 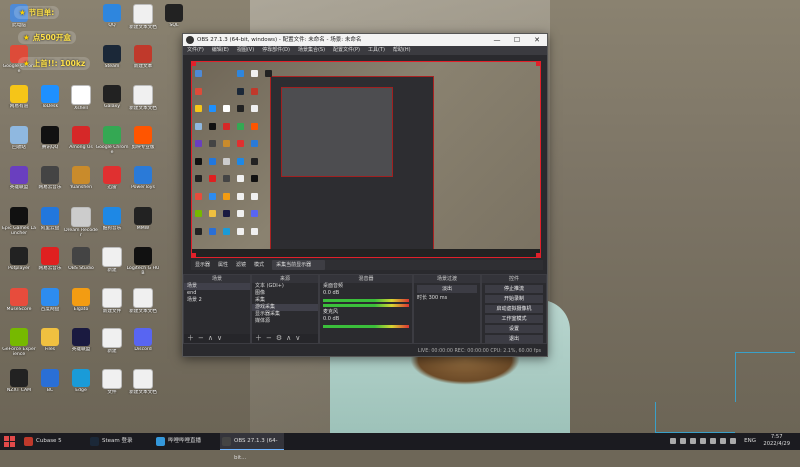 What do you see at coordinates (217, 293) in the screenshot?
I see `scene-item: end` at bounding box center [217, 293].